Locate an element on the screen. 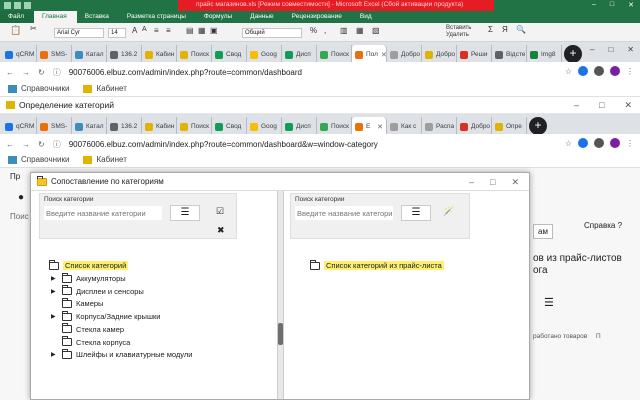 This screenshot has height=400, width=640. ribbon-tab: Главная is located at coordinates (55, 17).